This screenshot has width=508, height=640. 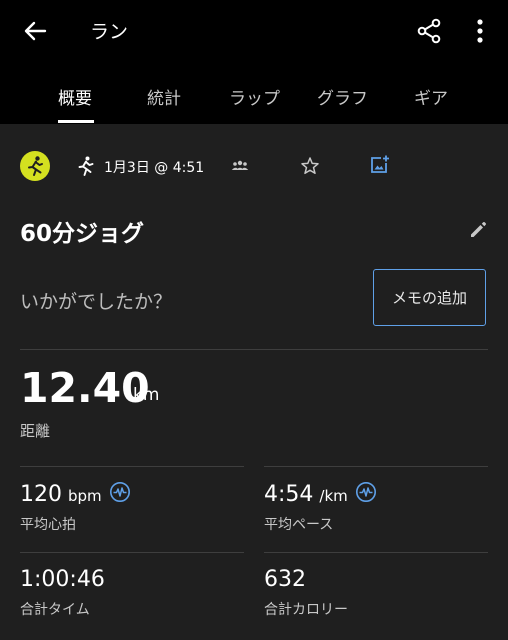 What do you see at coordinates (429, 31) in the screenshot?
I see `share-icon` at bounding box center [429, 31].